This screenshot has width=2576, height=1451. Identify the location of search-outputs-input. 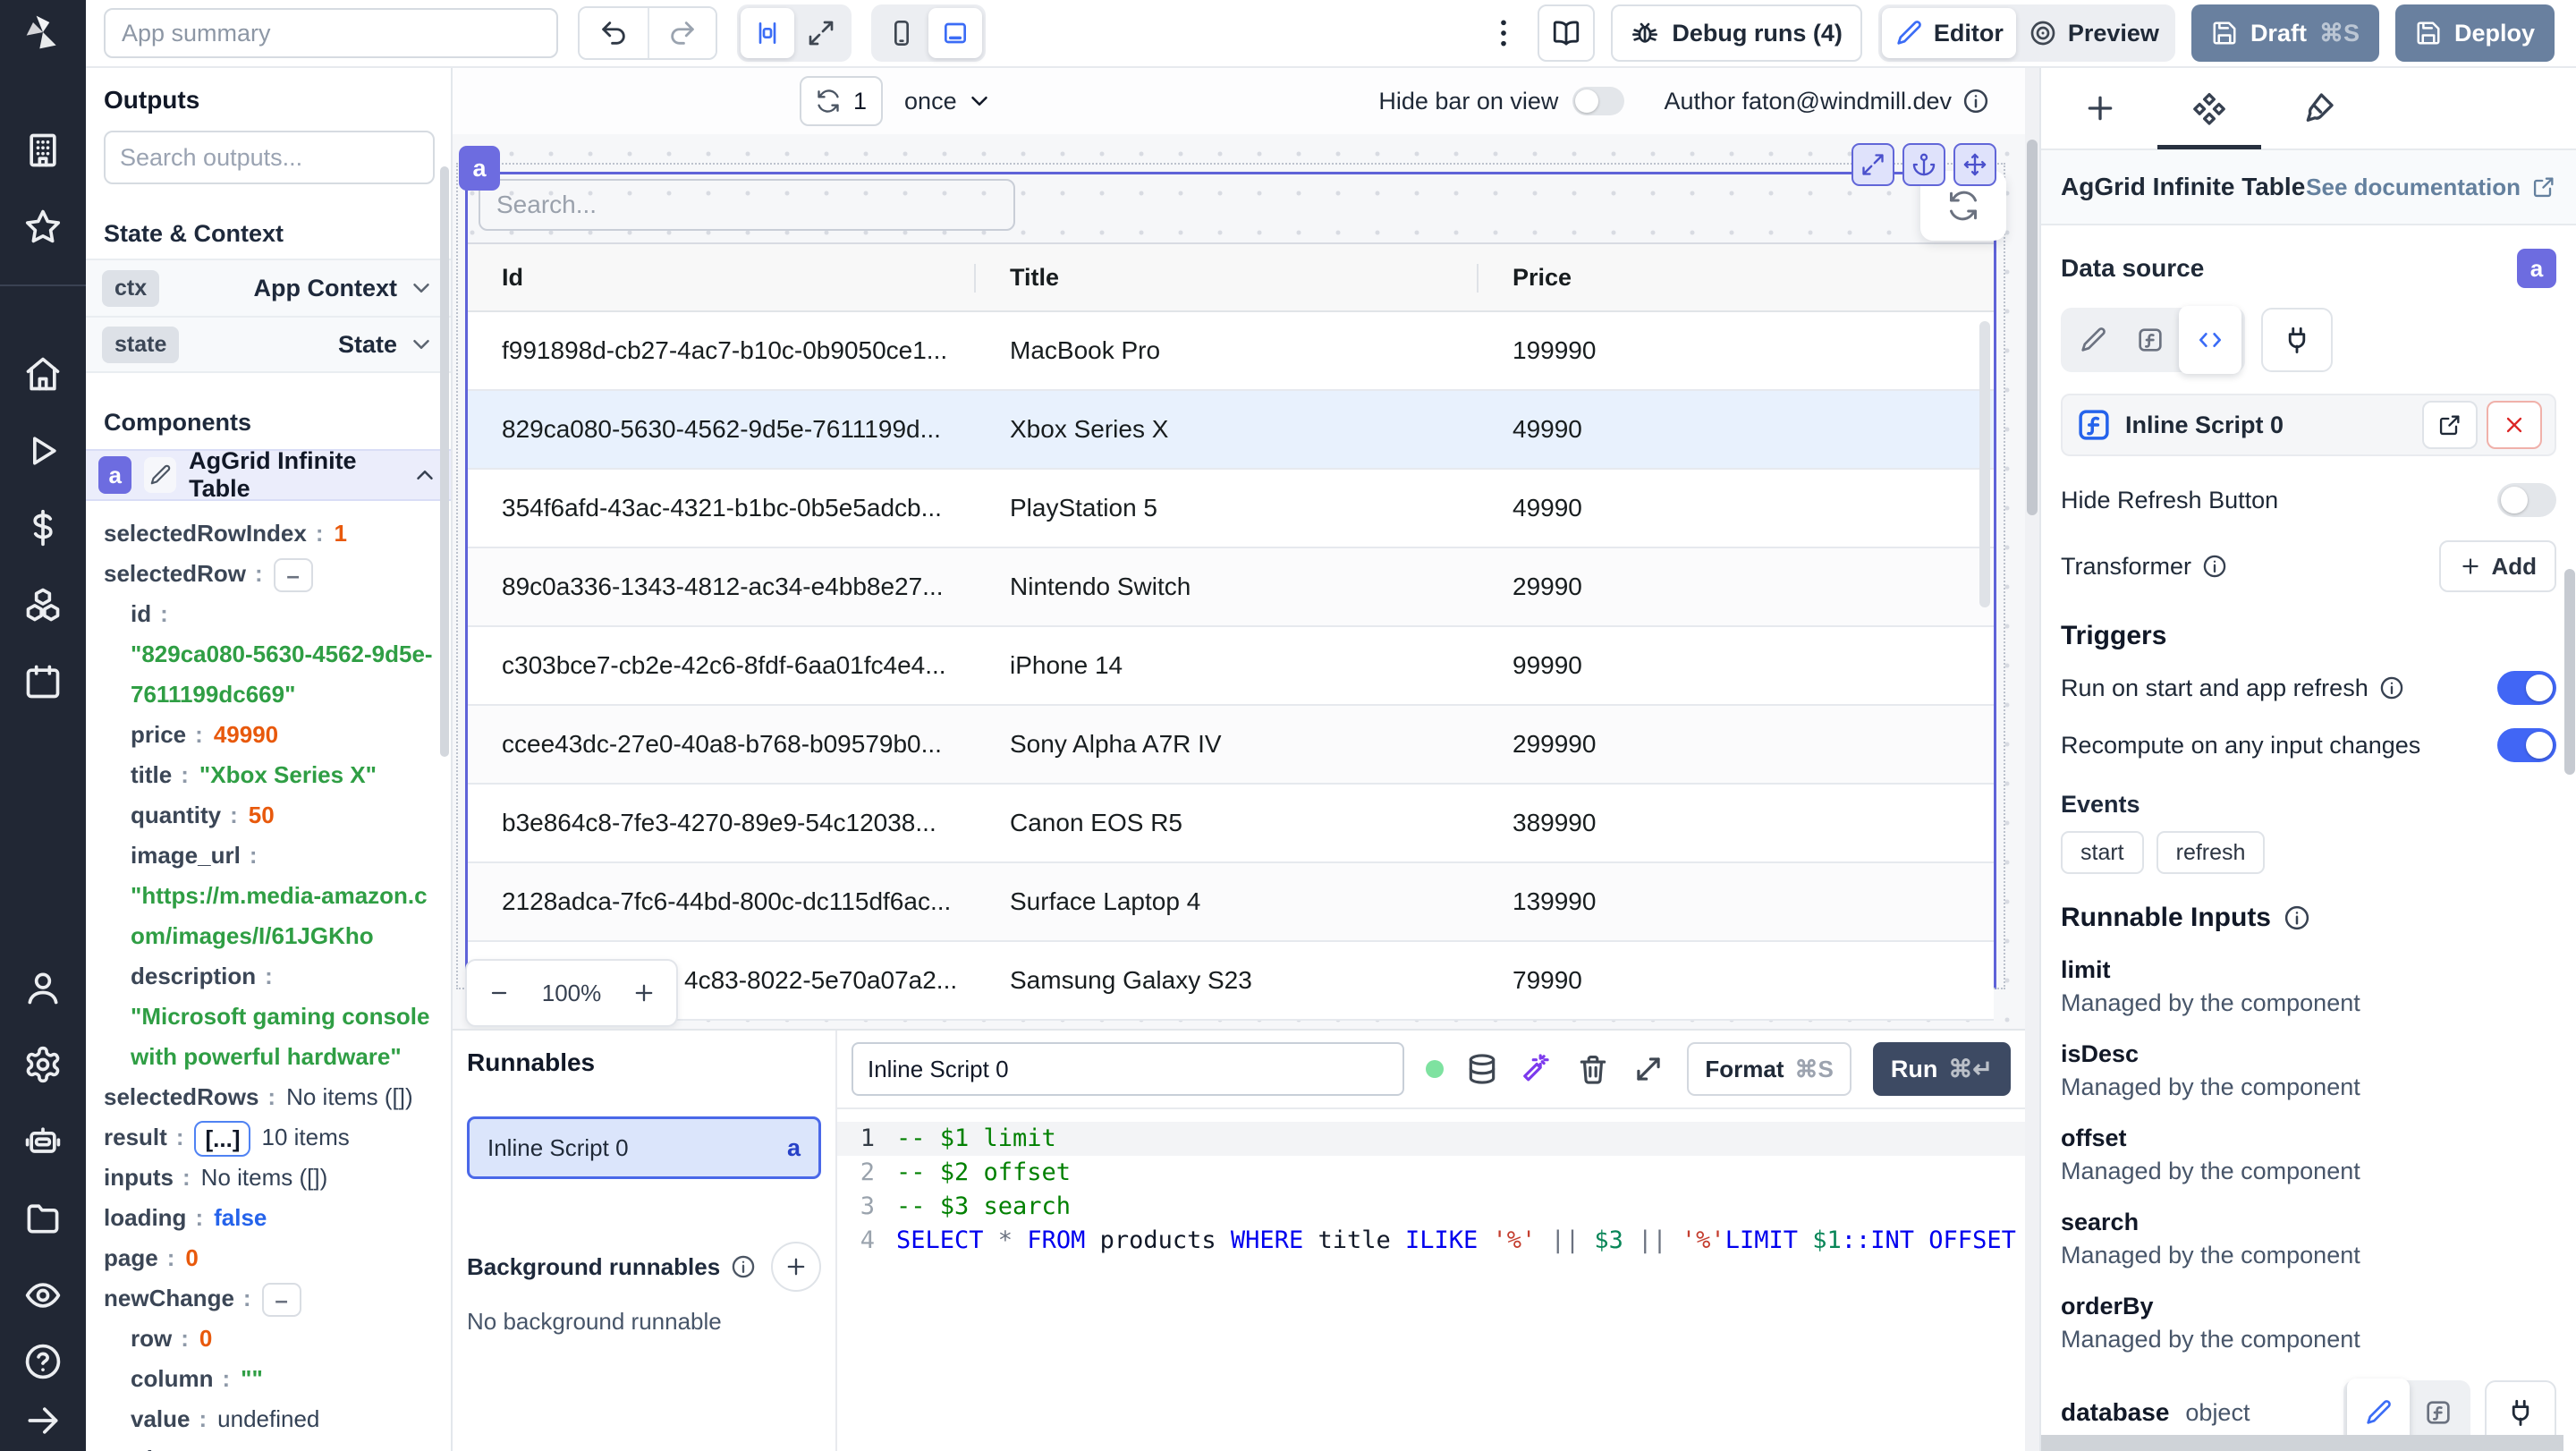
(269, 157).